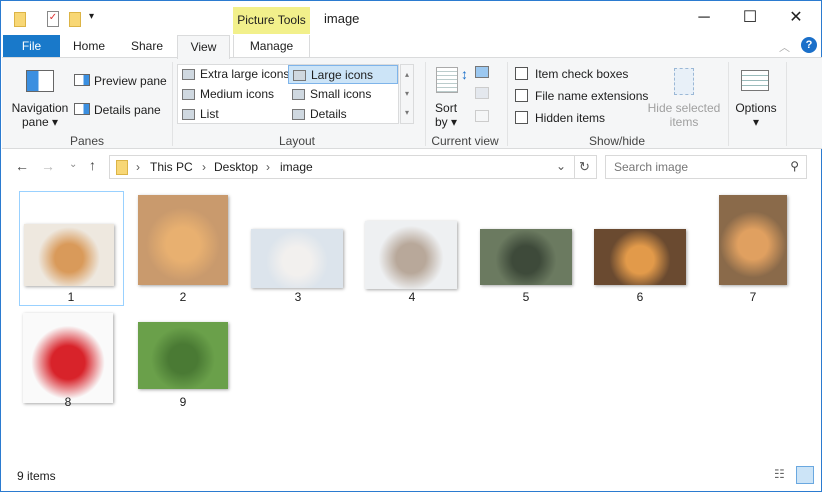  What do you see at coordinates (526, 297) in the screenshot?
I see `file-name: 5` at bounding box center [526, 297].